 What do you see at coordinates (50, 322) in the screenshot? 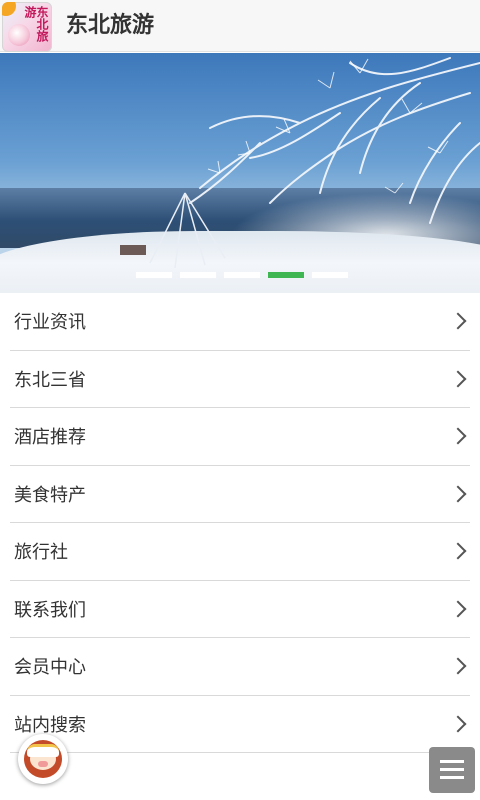
I see `menu-item-label: 行业资讯` at bounding box center [50, 322].